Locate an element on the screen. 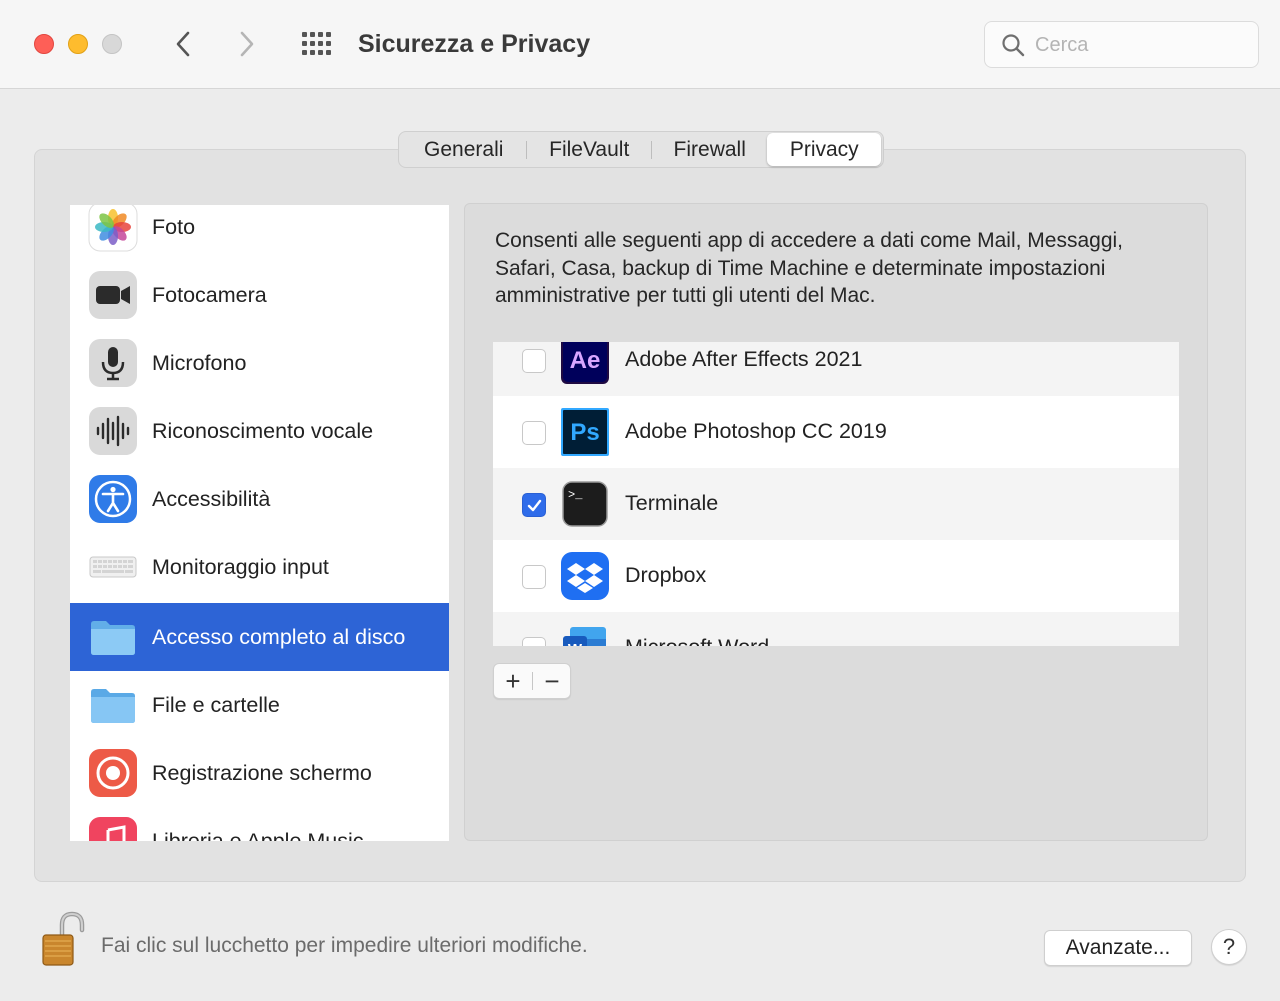  tab-privacy: Privacy is located at coordinates (824, 149).